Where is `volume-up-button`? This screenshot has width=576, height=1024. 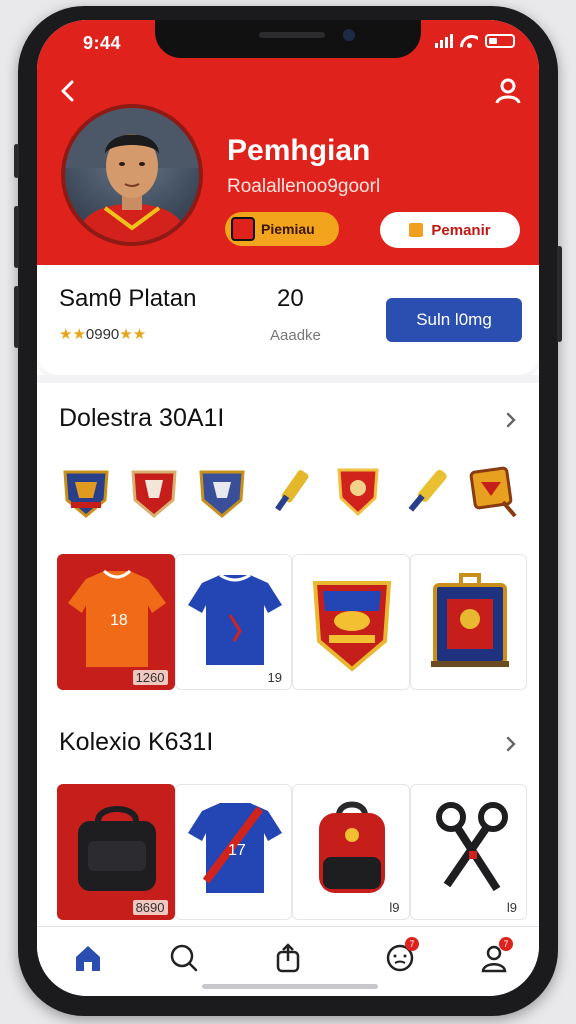
volume-up-button is located at coordinates (16, 237).